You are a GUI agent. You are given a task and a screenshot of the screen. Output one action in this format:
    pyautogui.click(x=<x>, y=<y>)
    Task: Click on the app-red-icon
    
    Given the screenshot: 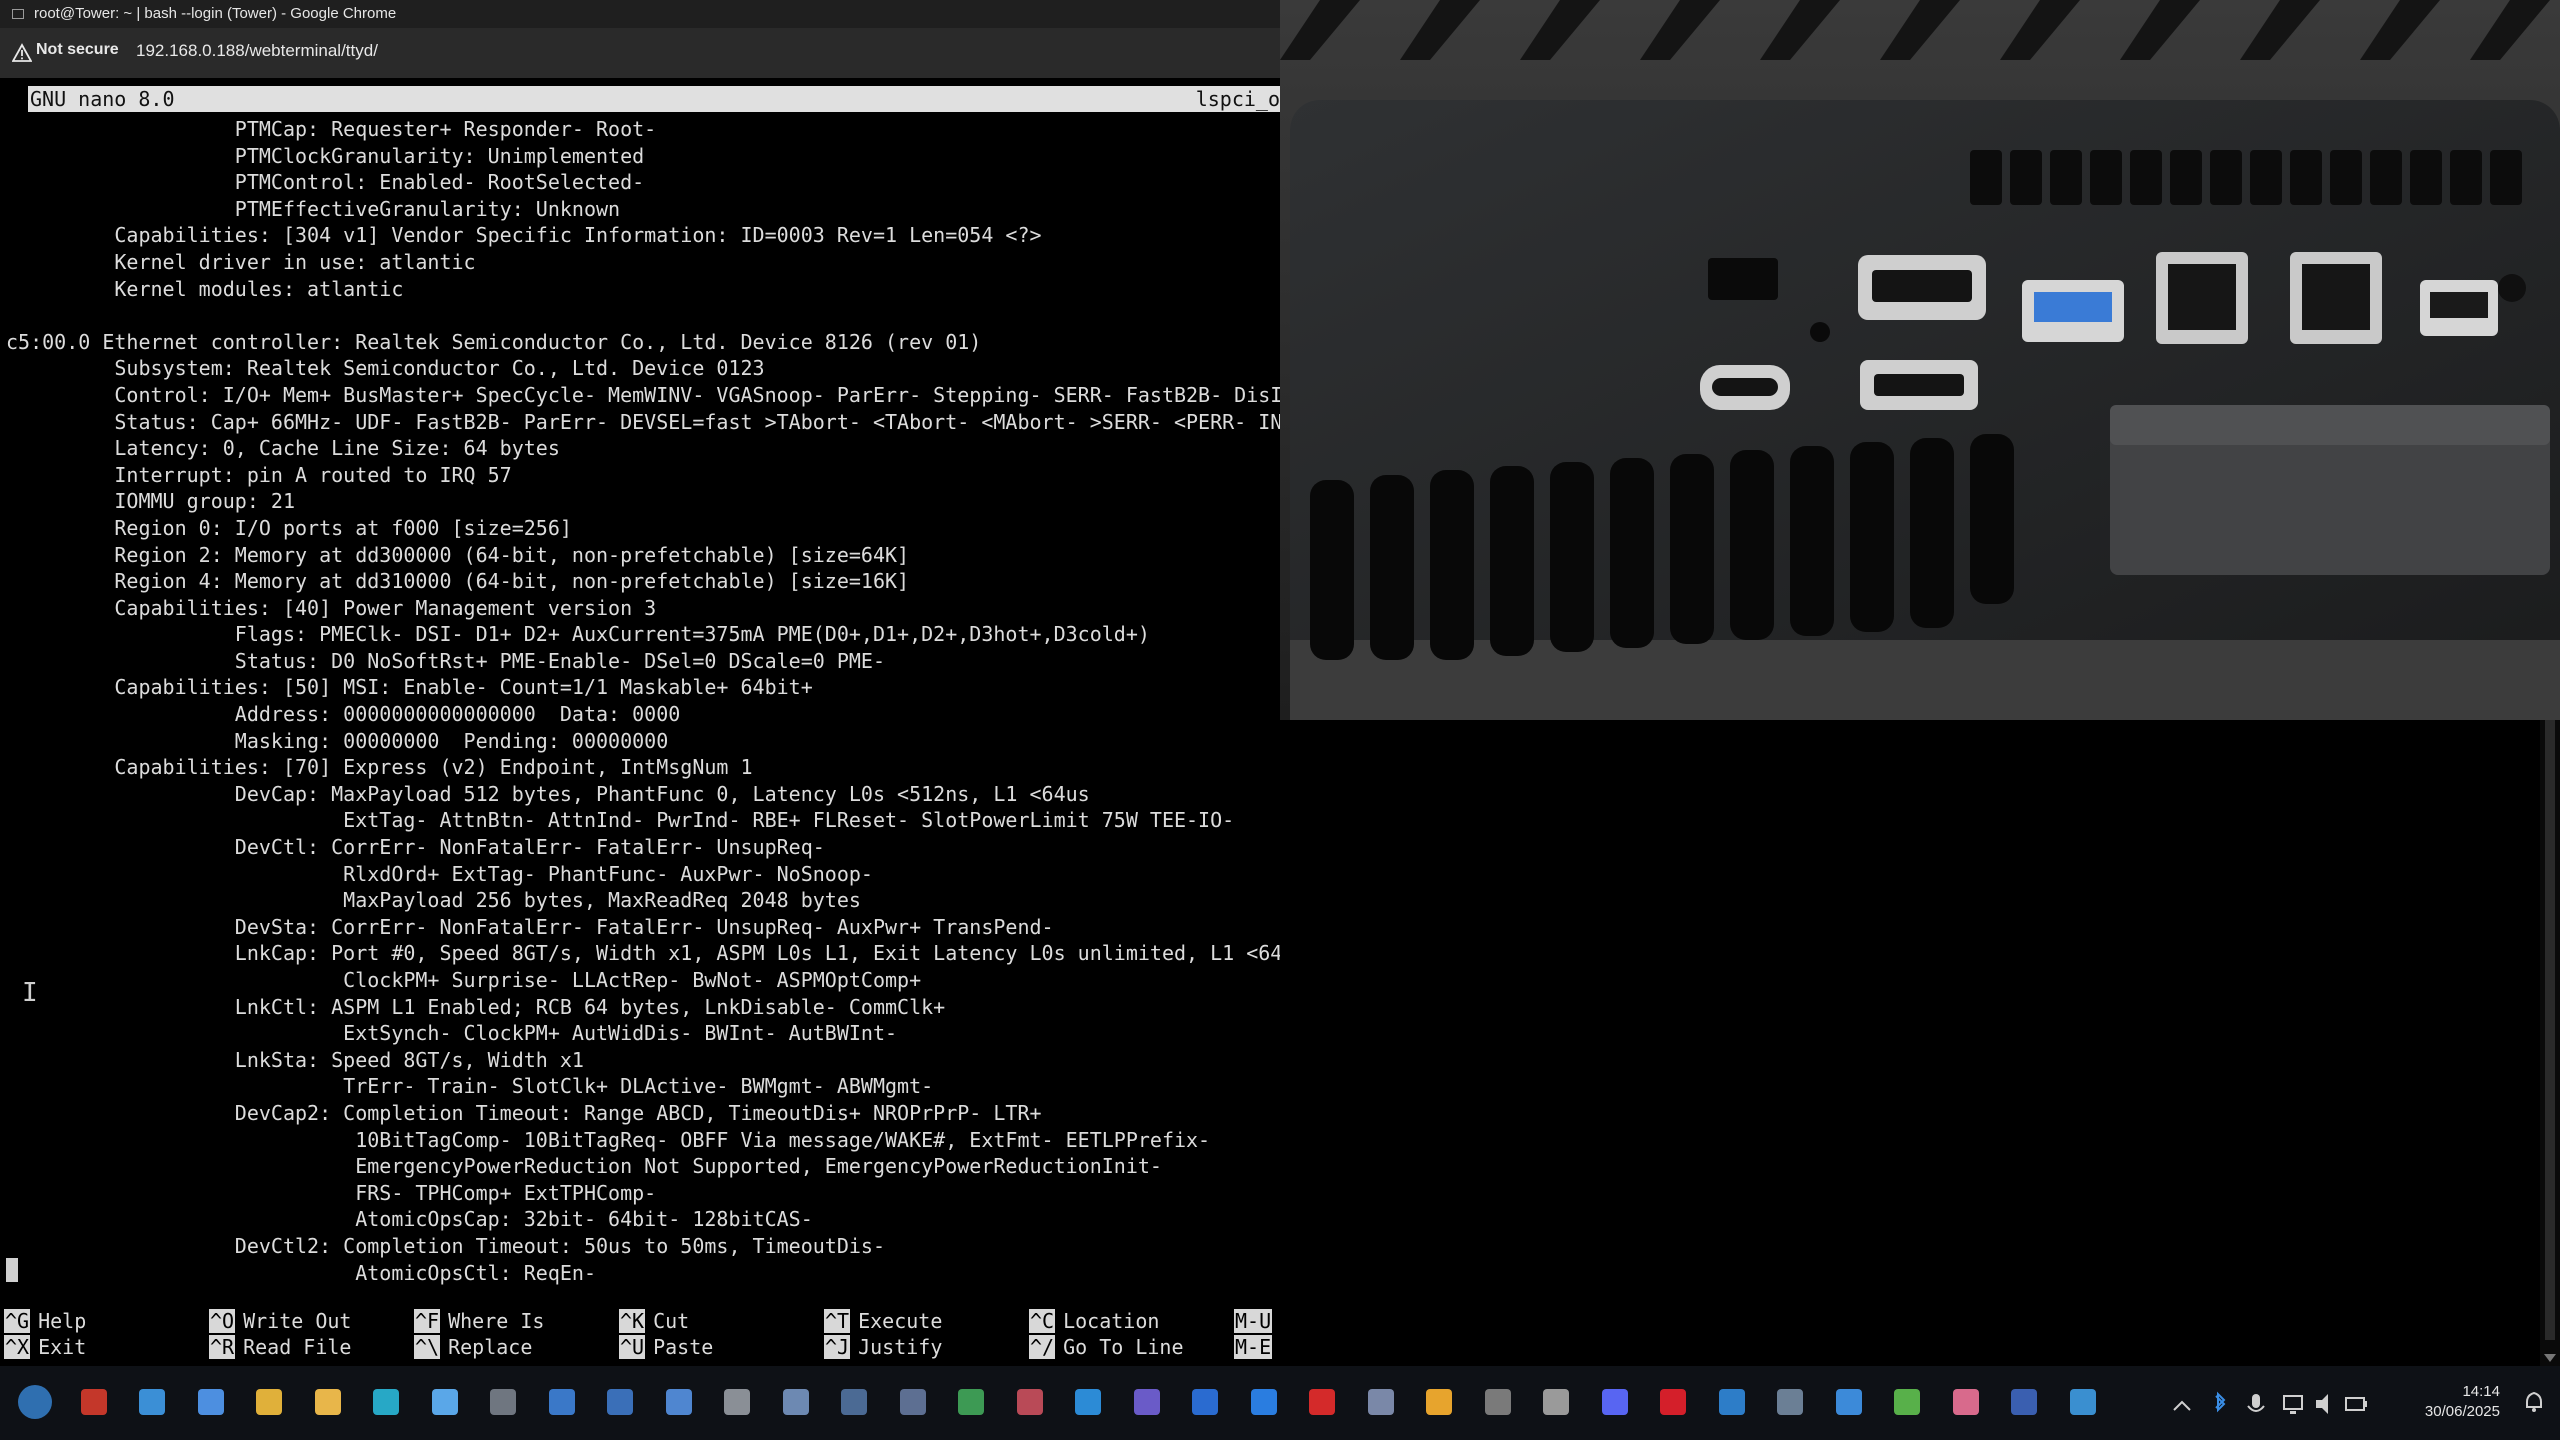 What is the action you would take?
    pyautogui.click(x=94, y=1402)
    